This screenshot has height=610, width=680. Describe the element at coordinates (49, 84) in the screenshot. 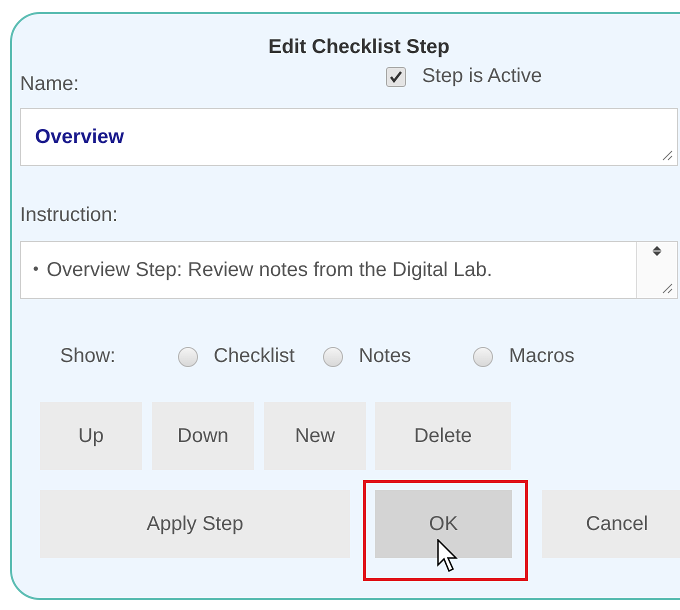

I see `name-label: Name:` at that location.